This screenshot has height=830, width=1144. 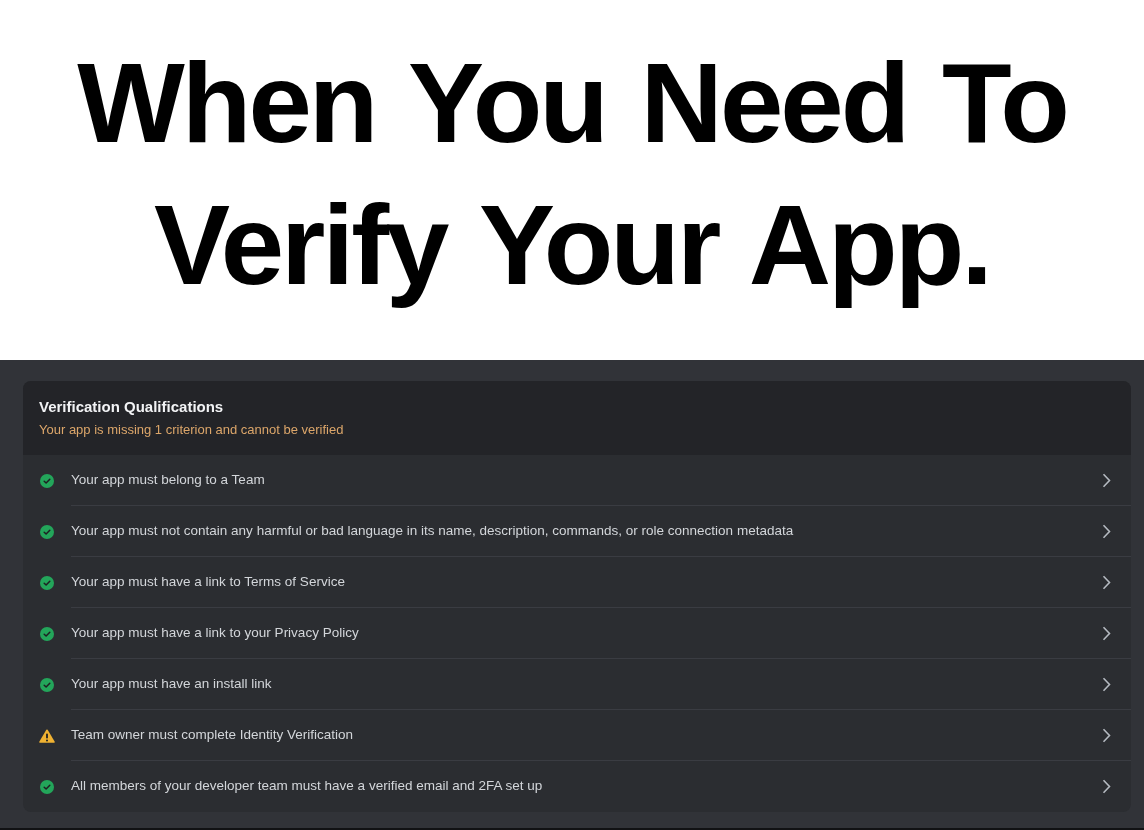 What do you see at coordinates (572, 245) in the screenshot?
I see `caption-line: Verify Your App.` at bounding box center [572, 245].